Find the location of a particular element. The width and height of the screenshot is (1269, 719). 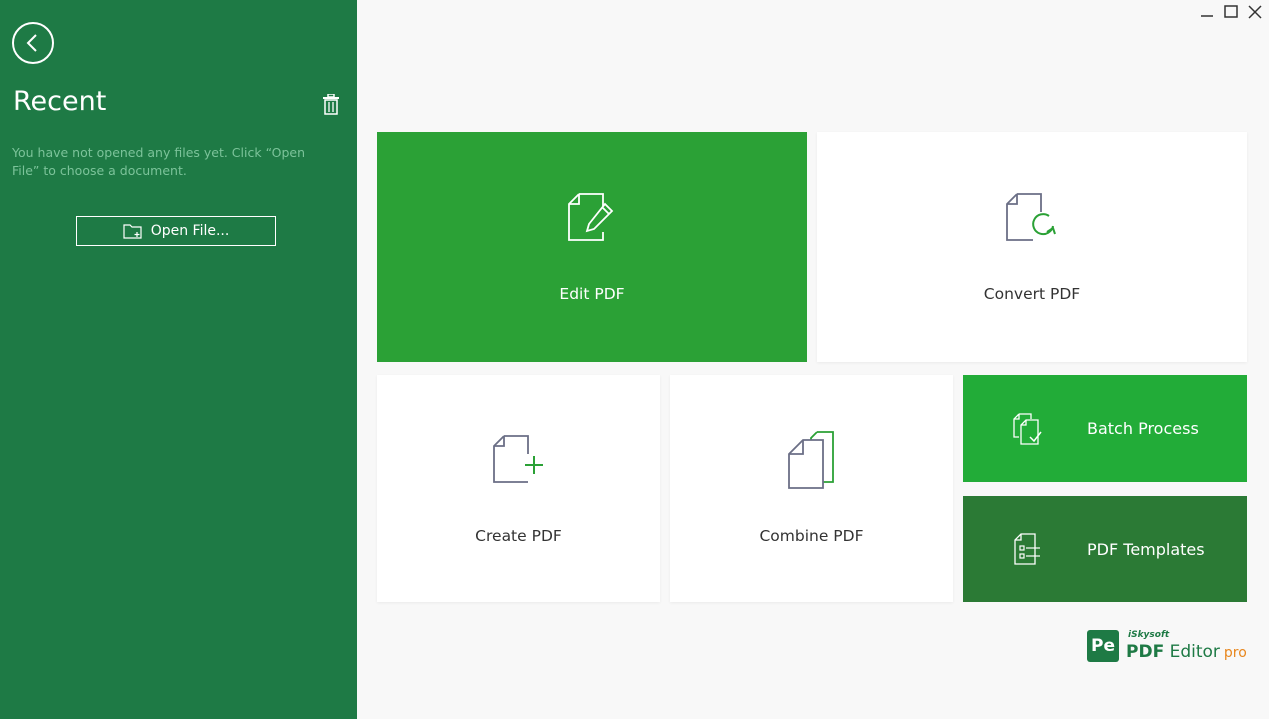

pdf-templates-label: PDF Templates is located at coordinates (1146, 549).